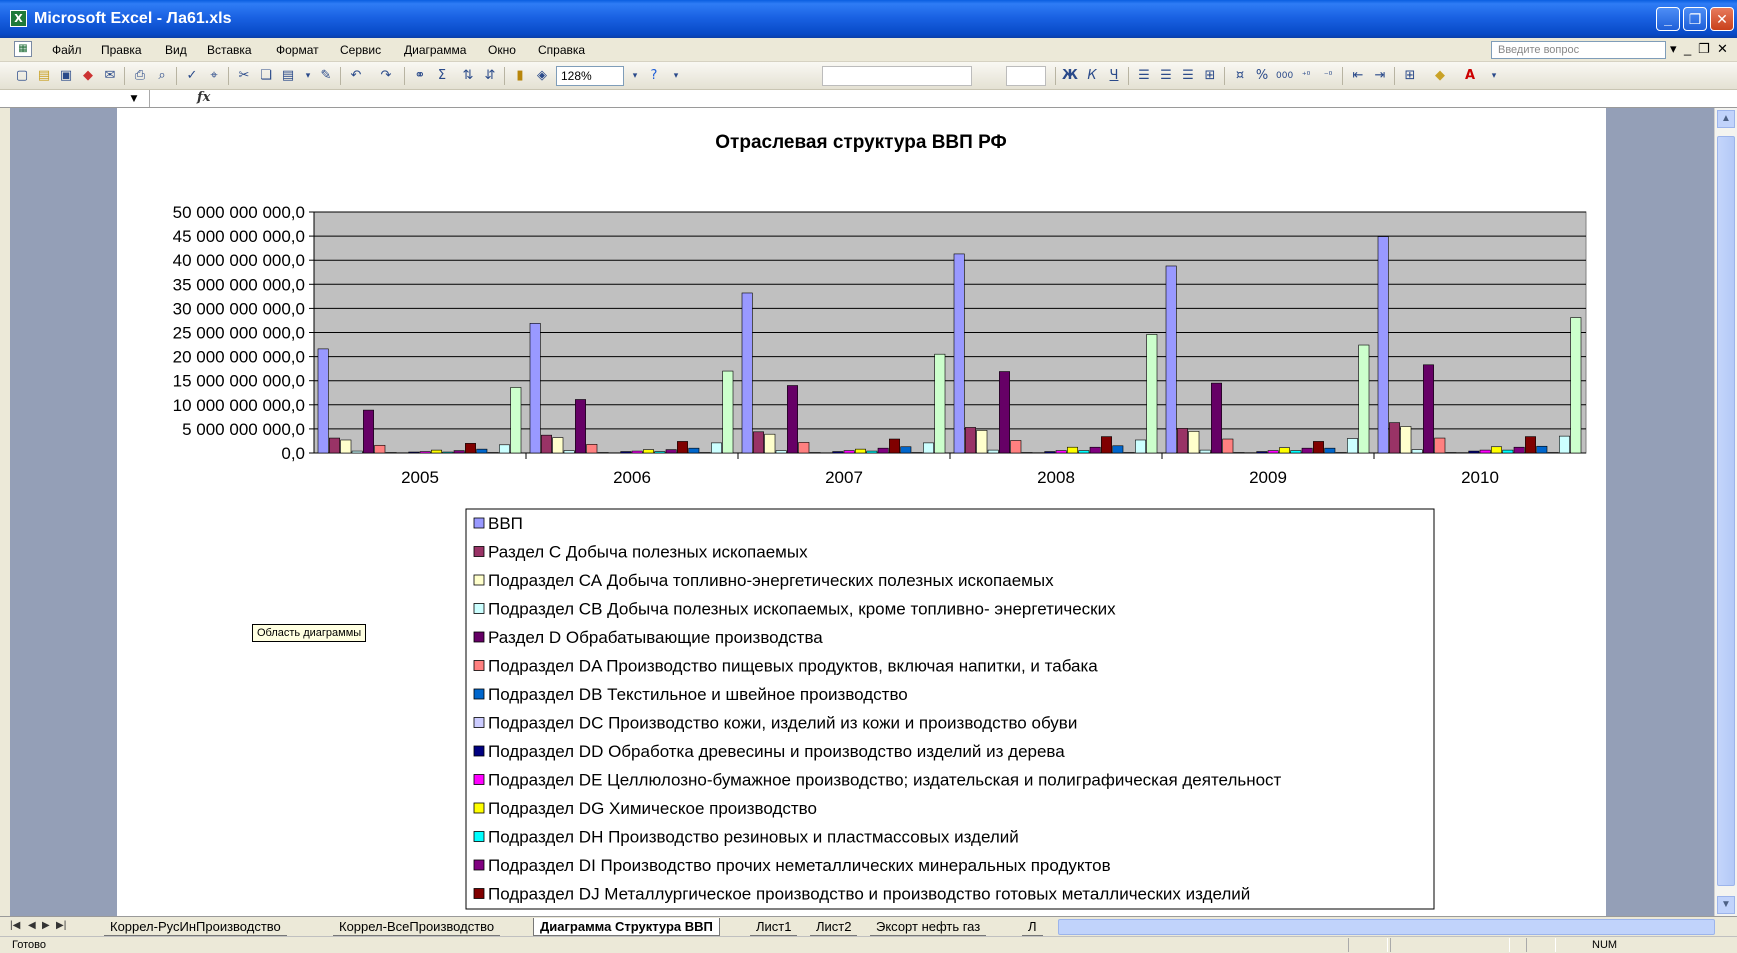 The height and width of the screenshot is (953, 1737). I want to click on legend-label: Раздел С Добыча полезных ископаемых, so click(648, 552).